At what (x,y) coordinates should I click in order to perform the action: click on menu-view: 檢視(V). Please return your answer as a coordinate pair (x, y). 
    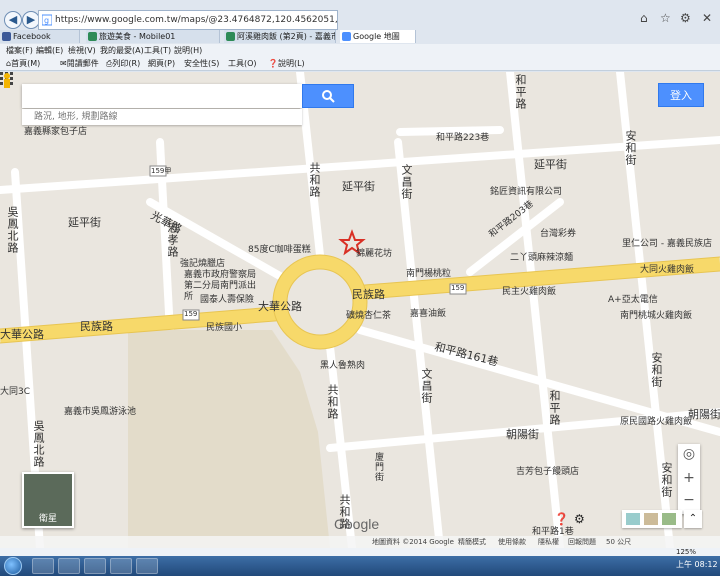
    Looking at the image, I should click on (82, 50).